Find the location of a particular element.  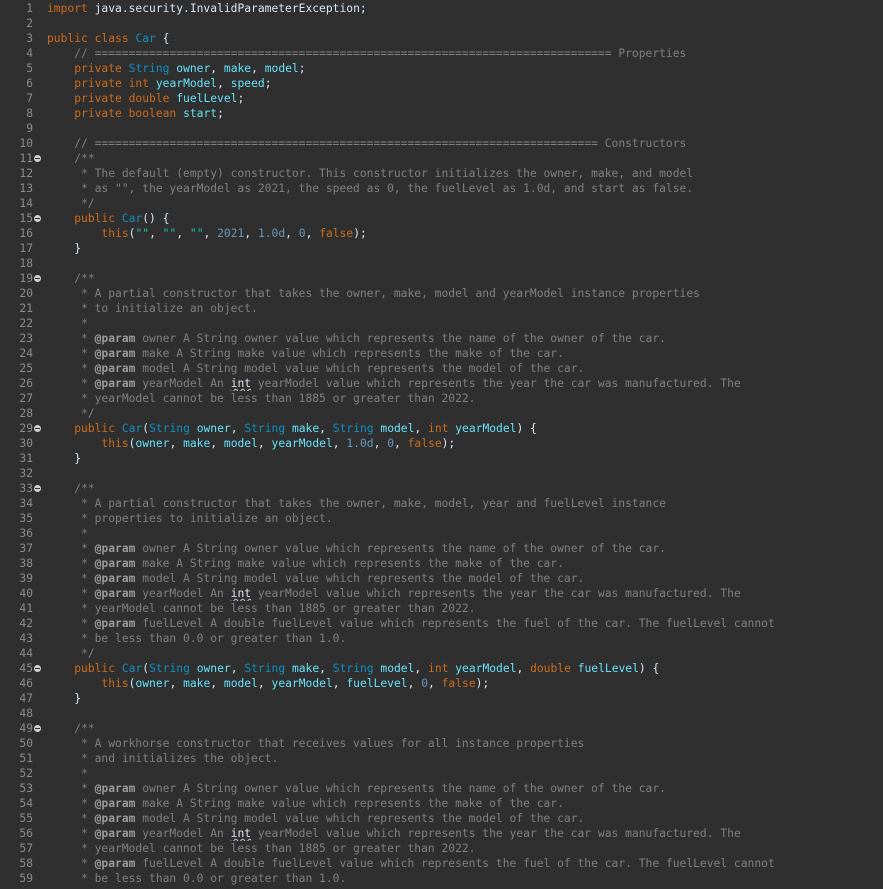

code-line: 15 public Car() { is located at coordinates (441, 218).